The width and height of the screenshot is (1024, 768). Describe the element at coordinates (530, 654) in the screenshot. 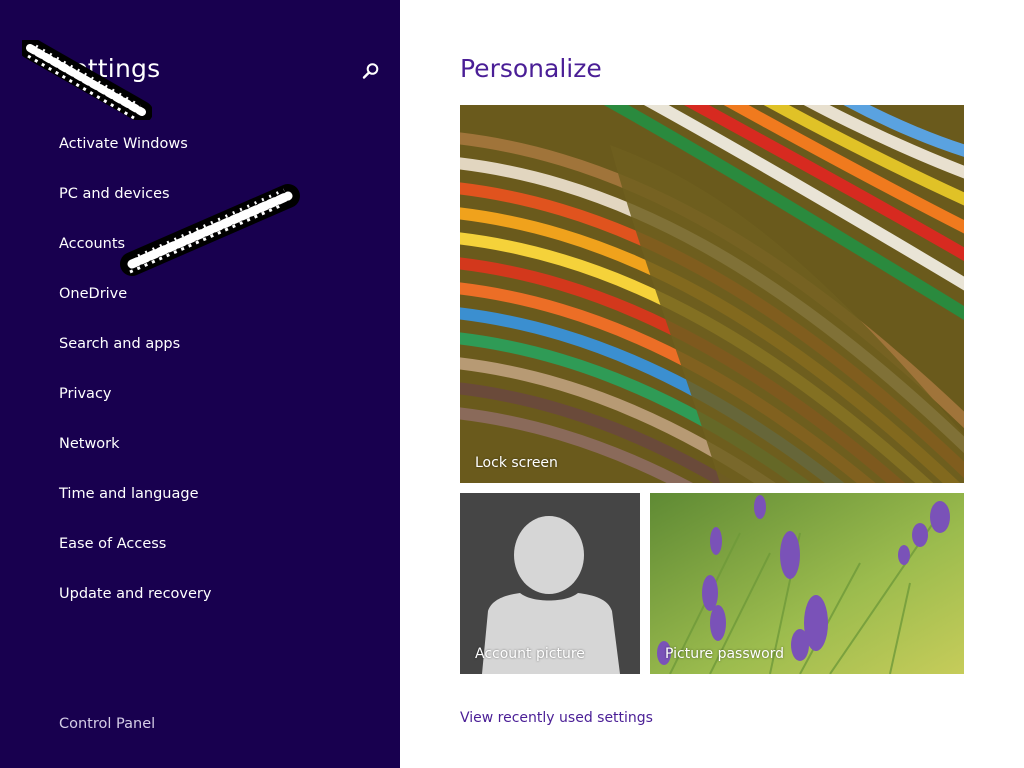

I see `account-picture-label: Account picture` at that location.